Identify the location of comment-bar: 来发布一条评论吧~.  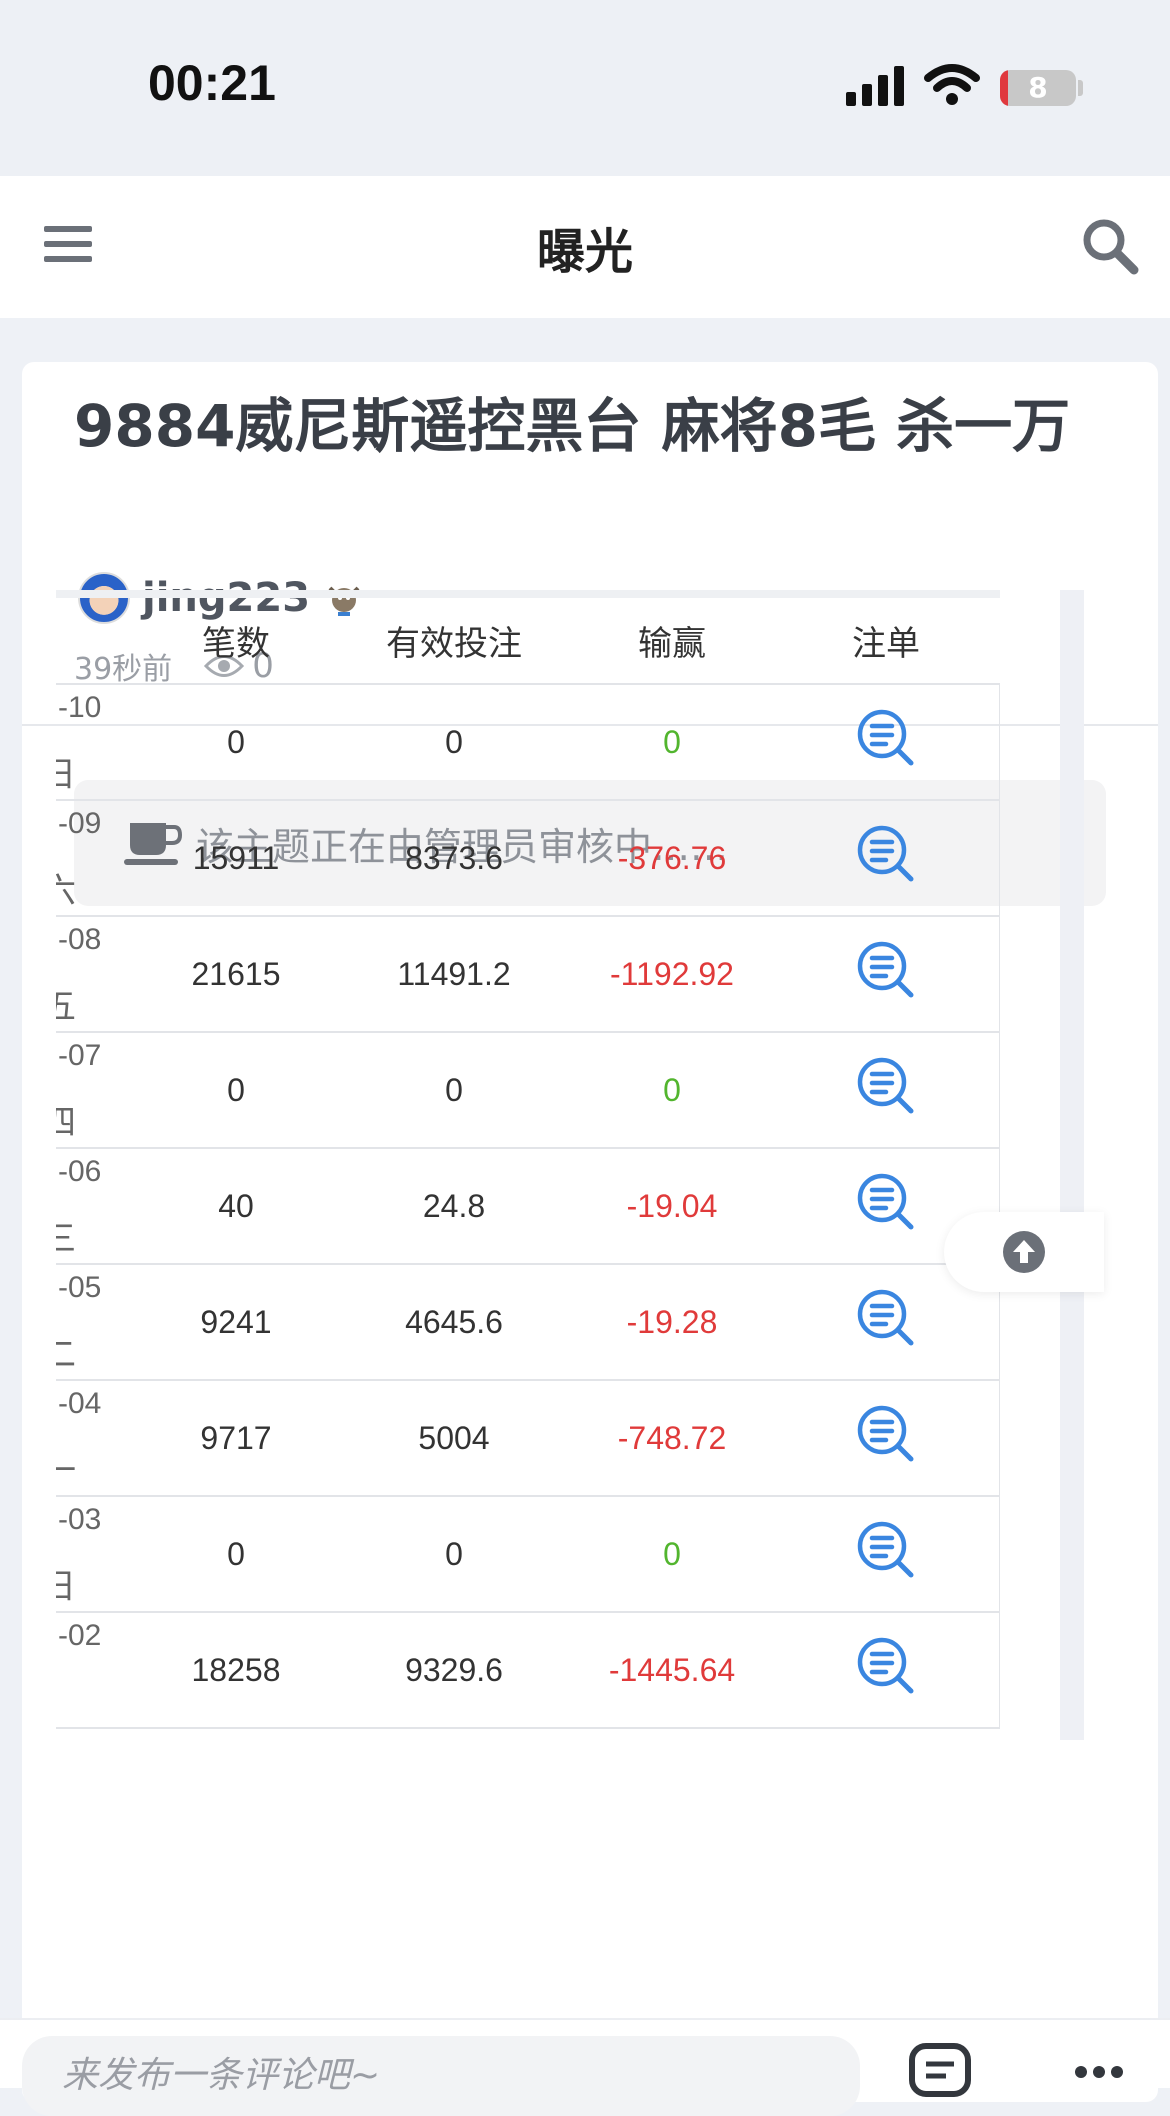
(585, 2067).